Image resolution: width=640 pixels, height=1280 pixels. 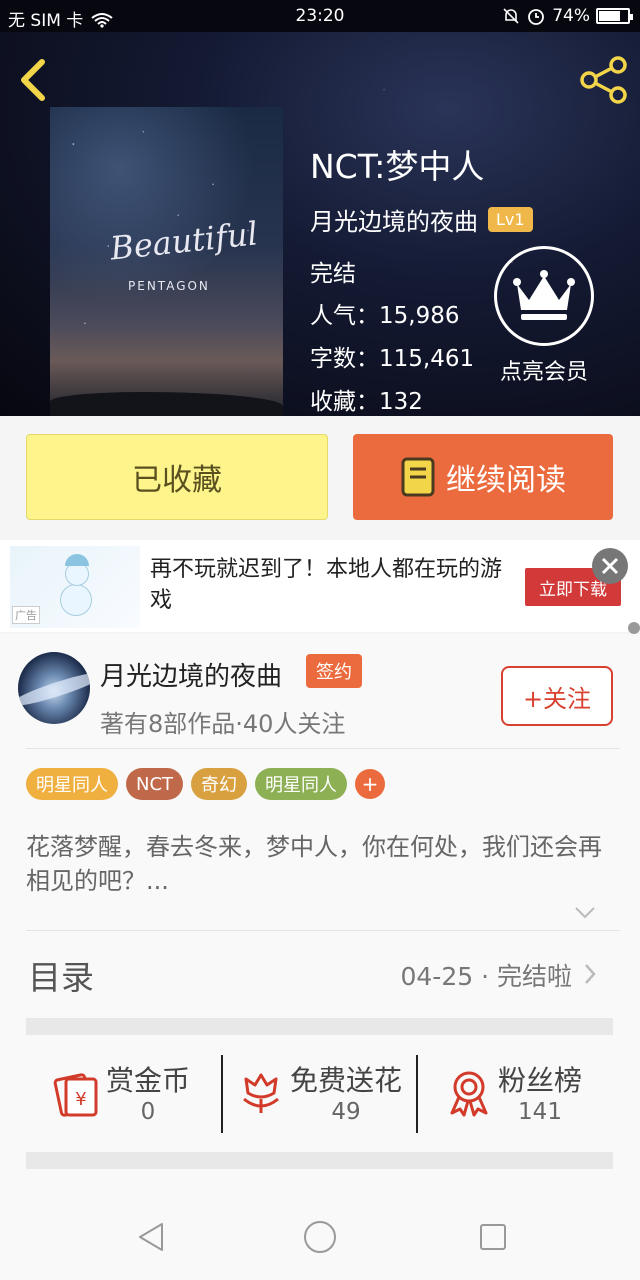 I want to click on author-meta: 著有8部作品·40人关注, so click(x=223, y=724).